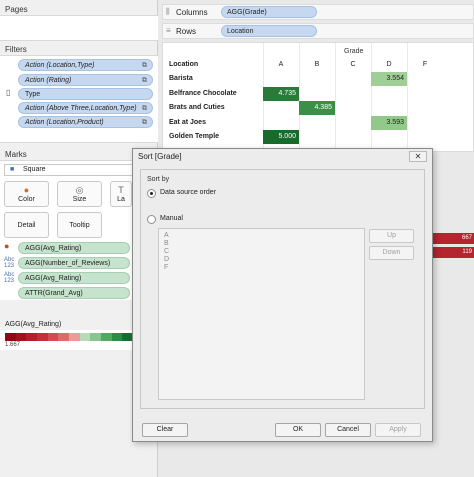 This screenshot has height=477, width=474. What do you see at coordinates (203, 93) in the screenshot?
I see `location-row-label: Belfrance Chocolate` at bounding box center [203, 93].